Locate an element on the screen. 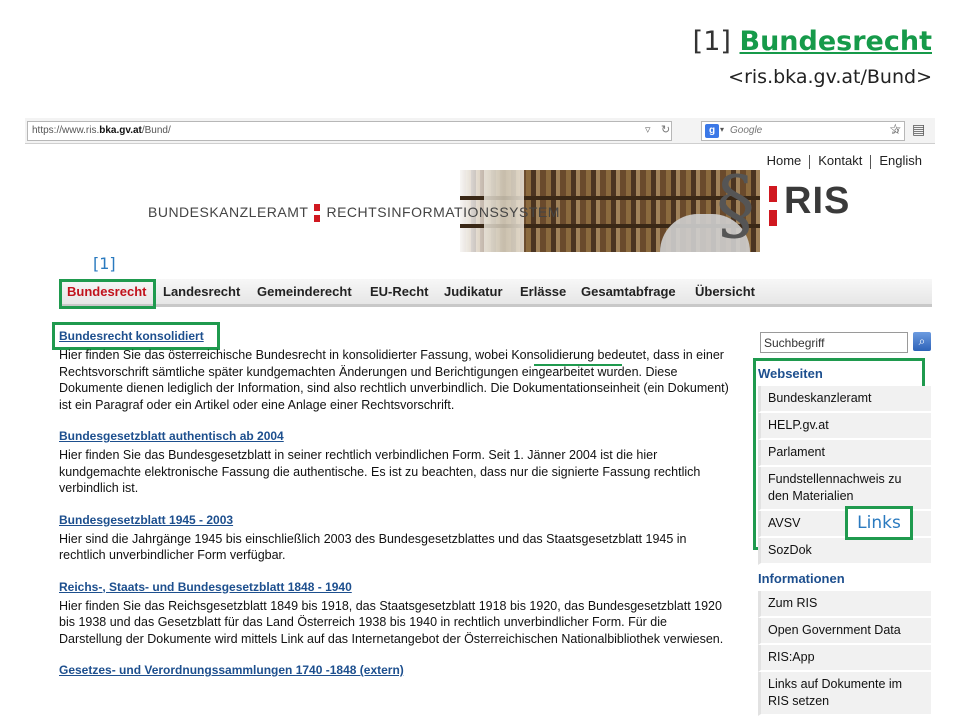 The height and width of the screenshot is (720, 960). nav-home: Home is located at coordinates (784, 160).